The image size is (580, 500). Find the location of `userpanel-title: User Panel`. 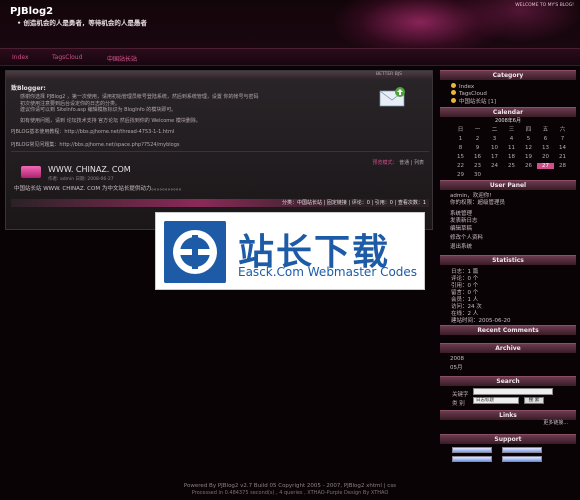

userpanel-title: User Panel is located at coordinates (508, 185).